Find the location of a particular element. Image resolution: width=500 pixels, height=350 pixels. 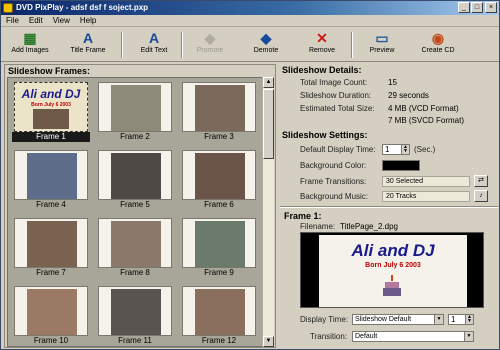

scroll-up-arrow-icon: ▲ is located at coordinates (268, 82).